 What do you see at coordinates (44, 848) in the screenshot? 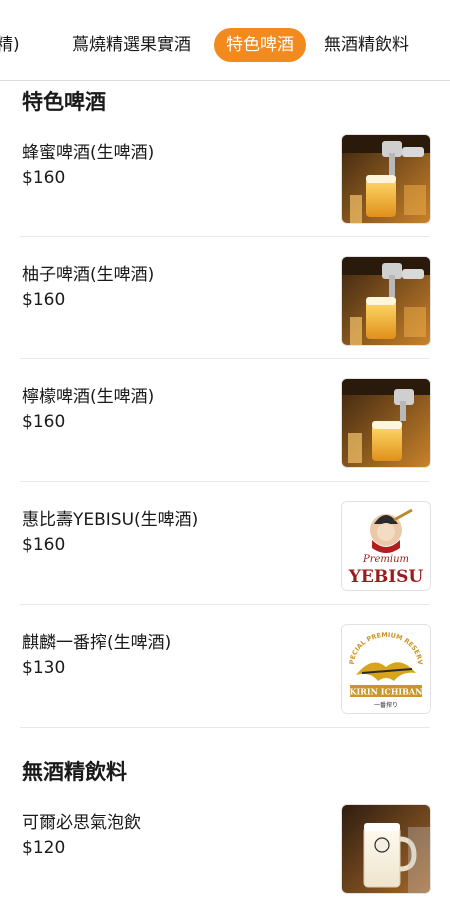
I see `item-price: $120` at bounding box center [44, 848].